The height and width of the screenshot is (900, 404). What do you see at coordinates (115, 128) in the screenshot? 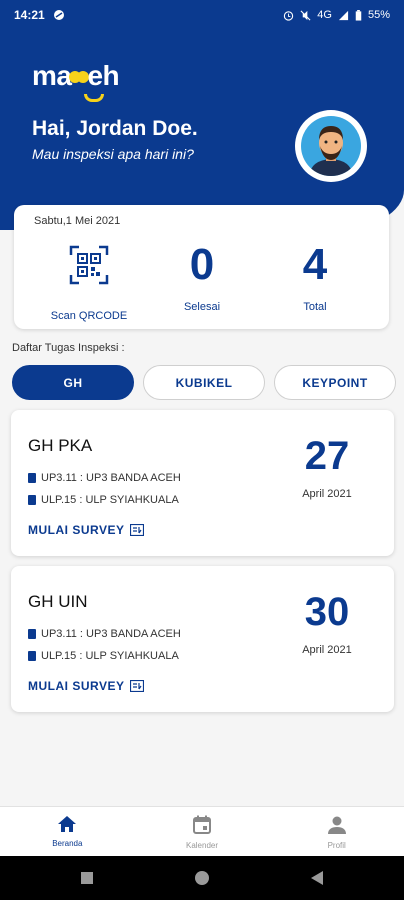
I see `greeting-title: Hai, Jordan Doe.` at bounding box center [115, 128].